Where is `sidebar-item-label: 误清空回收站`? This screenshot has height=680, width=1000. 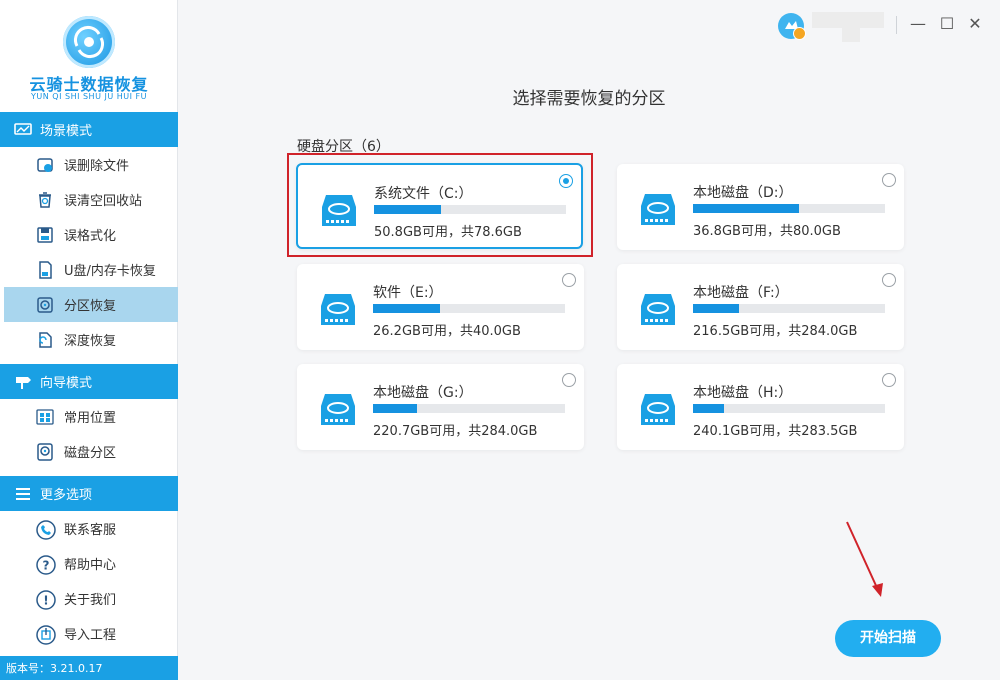 sidebar-item-label: 误清空回收站 is located at coordinates (103, 201).